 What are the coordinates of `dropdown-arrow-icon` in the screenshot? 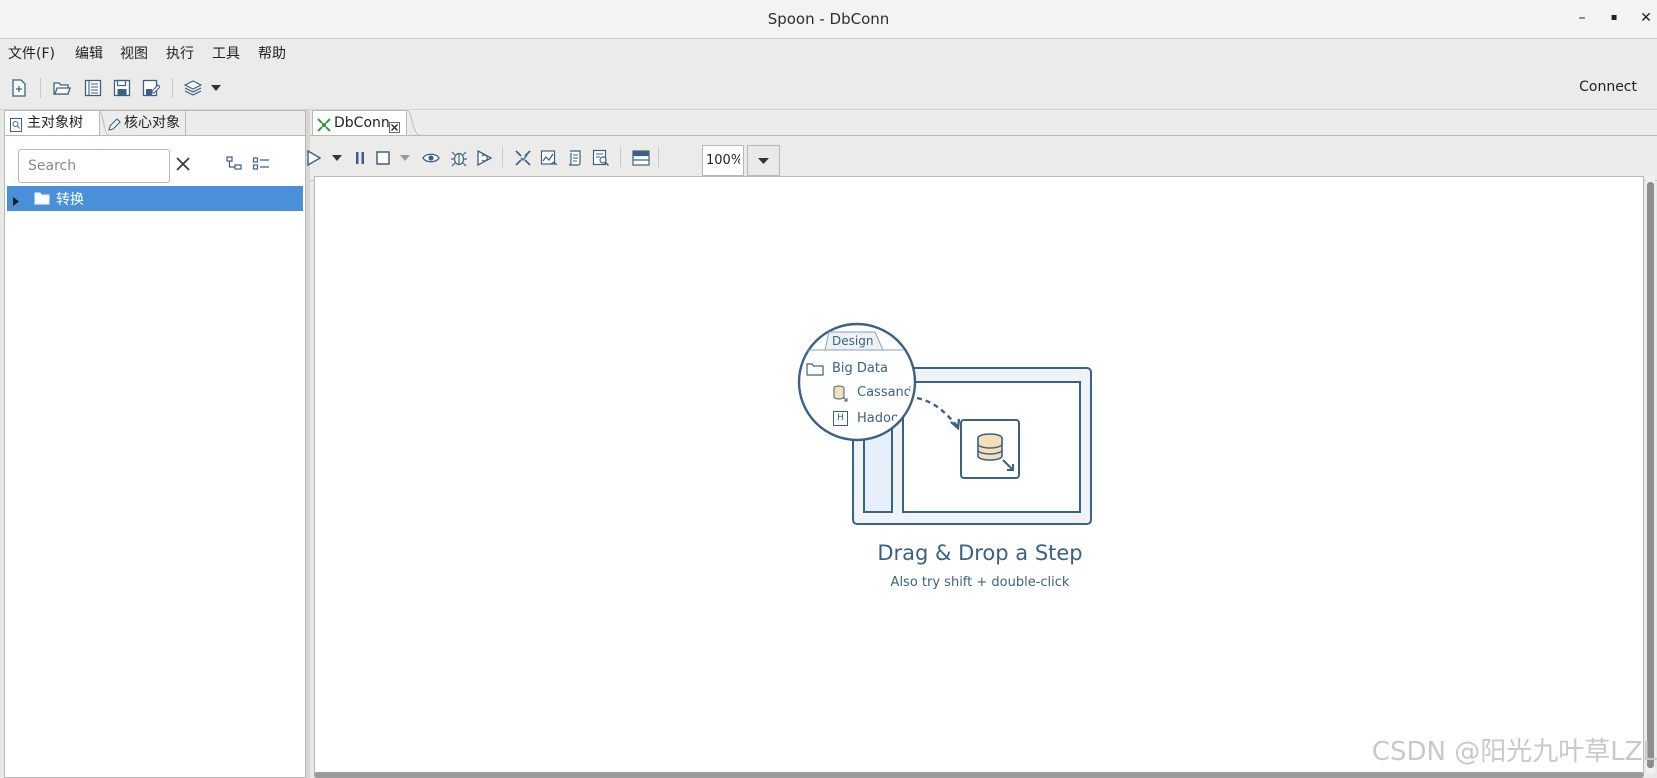 It's located at (216, 88).